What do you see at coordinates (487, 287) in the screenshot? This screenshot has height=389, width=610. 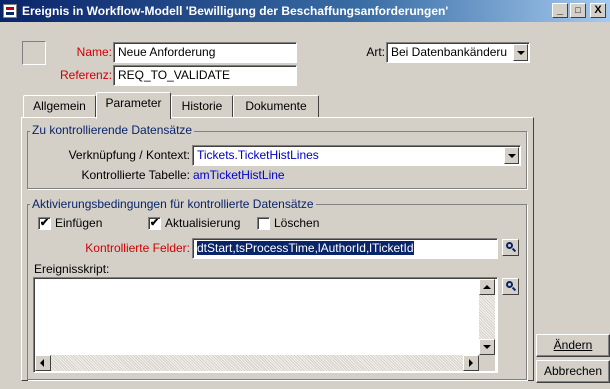 I see `scroll-up-icon` at bounding box center [487, 287].